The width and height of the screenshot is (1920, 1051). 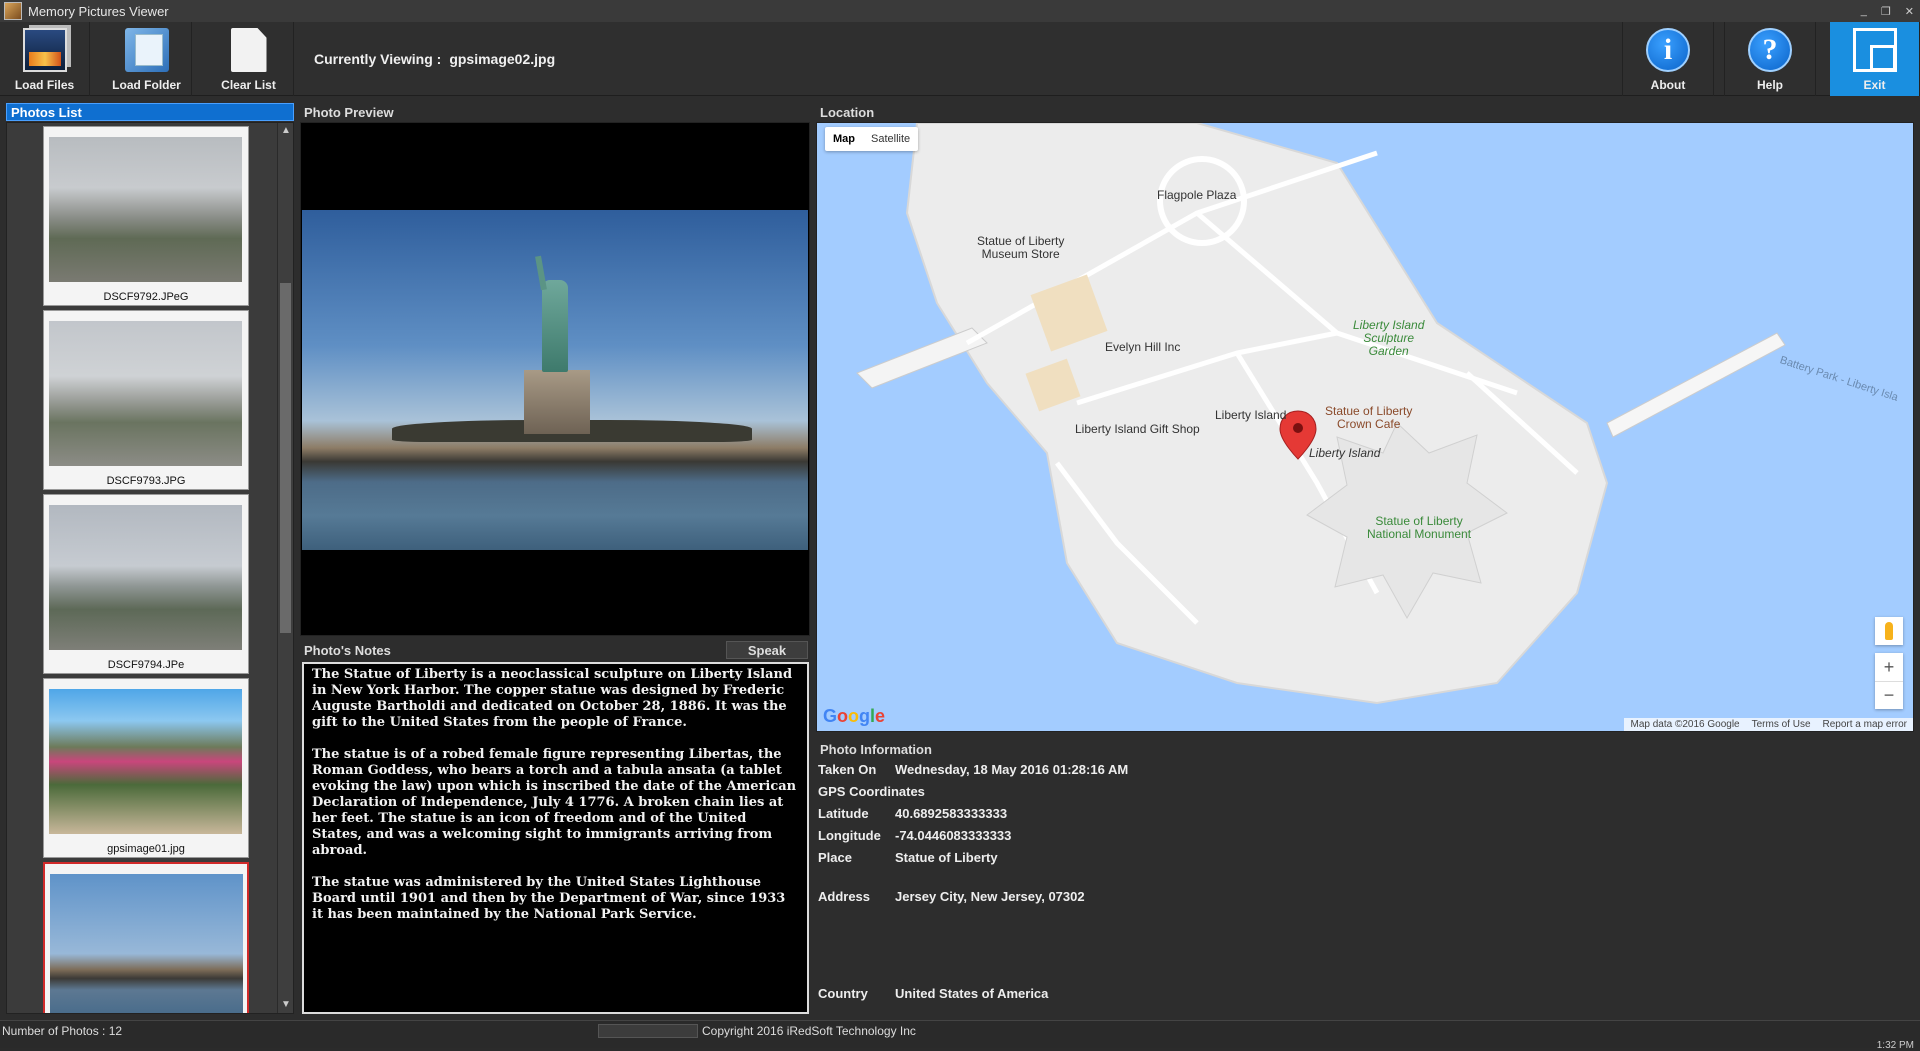 What do you see at coordinates (946, 857) in the screenshot?
I see `place-value: Statue of Liberty` at bounding box center [946, 857].